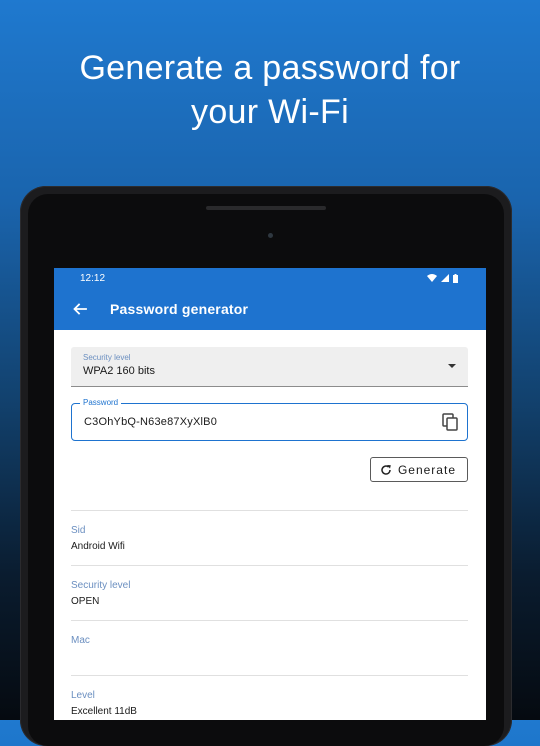 The height and width of the screenshot is (746, 540). I want to click on status-time: 12:12, so click(93, 278).